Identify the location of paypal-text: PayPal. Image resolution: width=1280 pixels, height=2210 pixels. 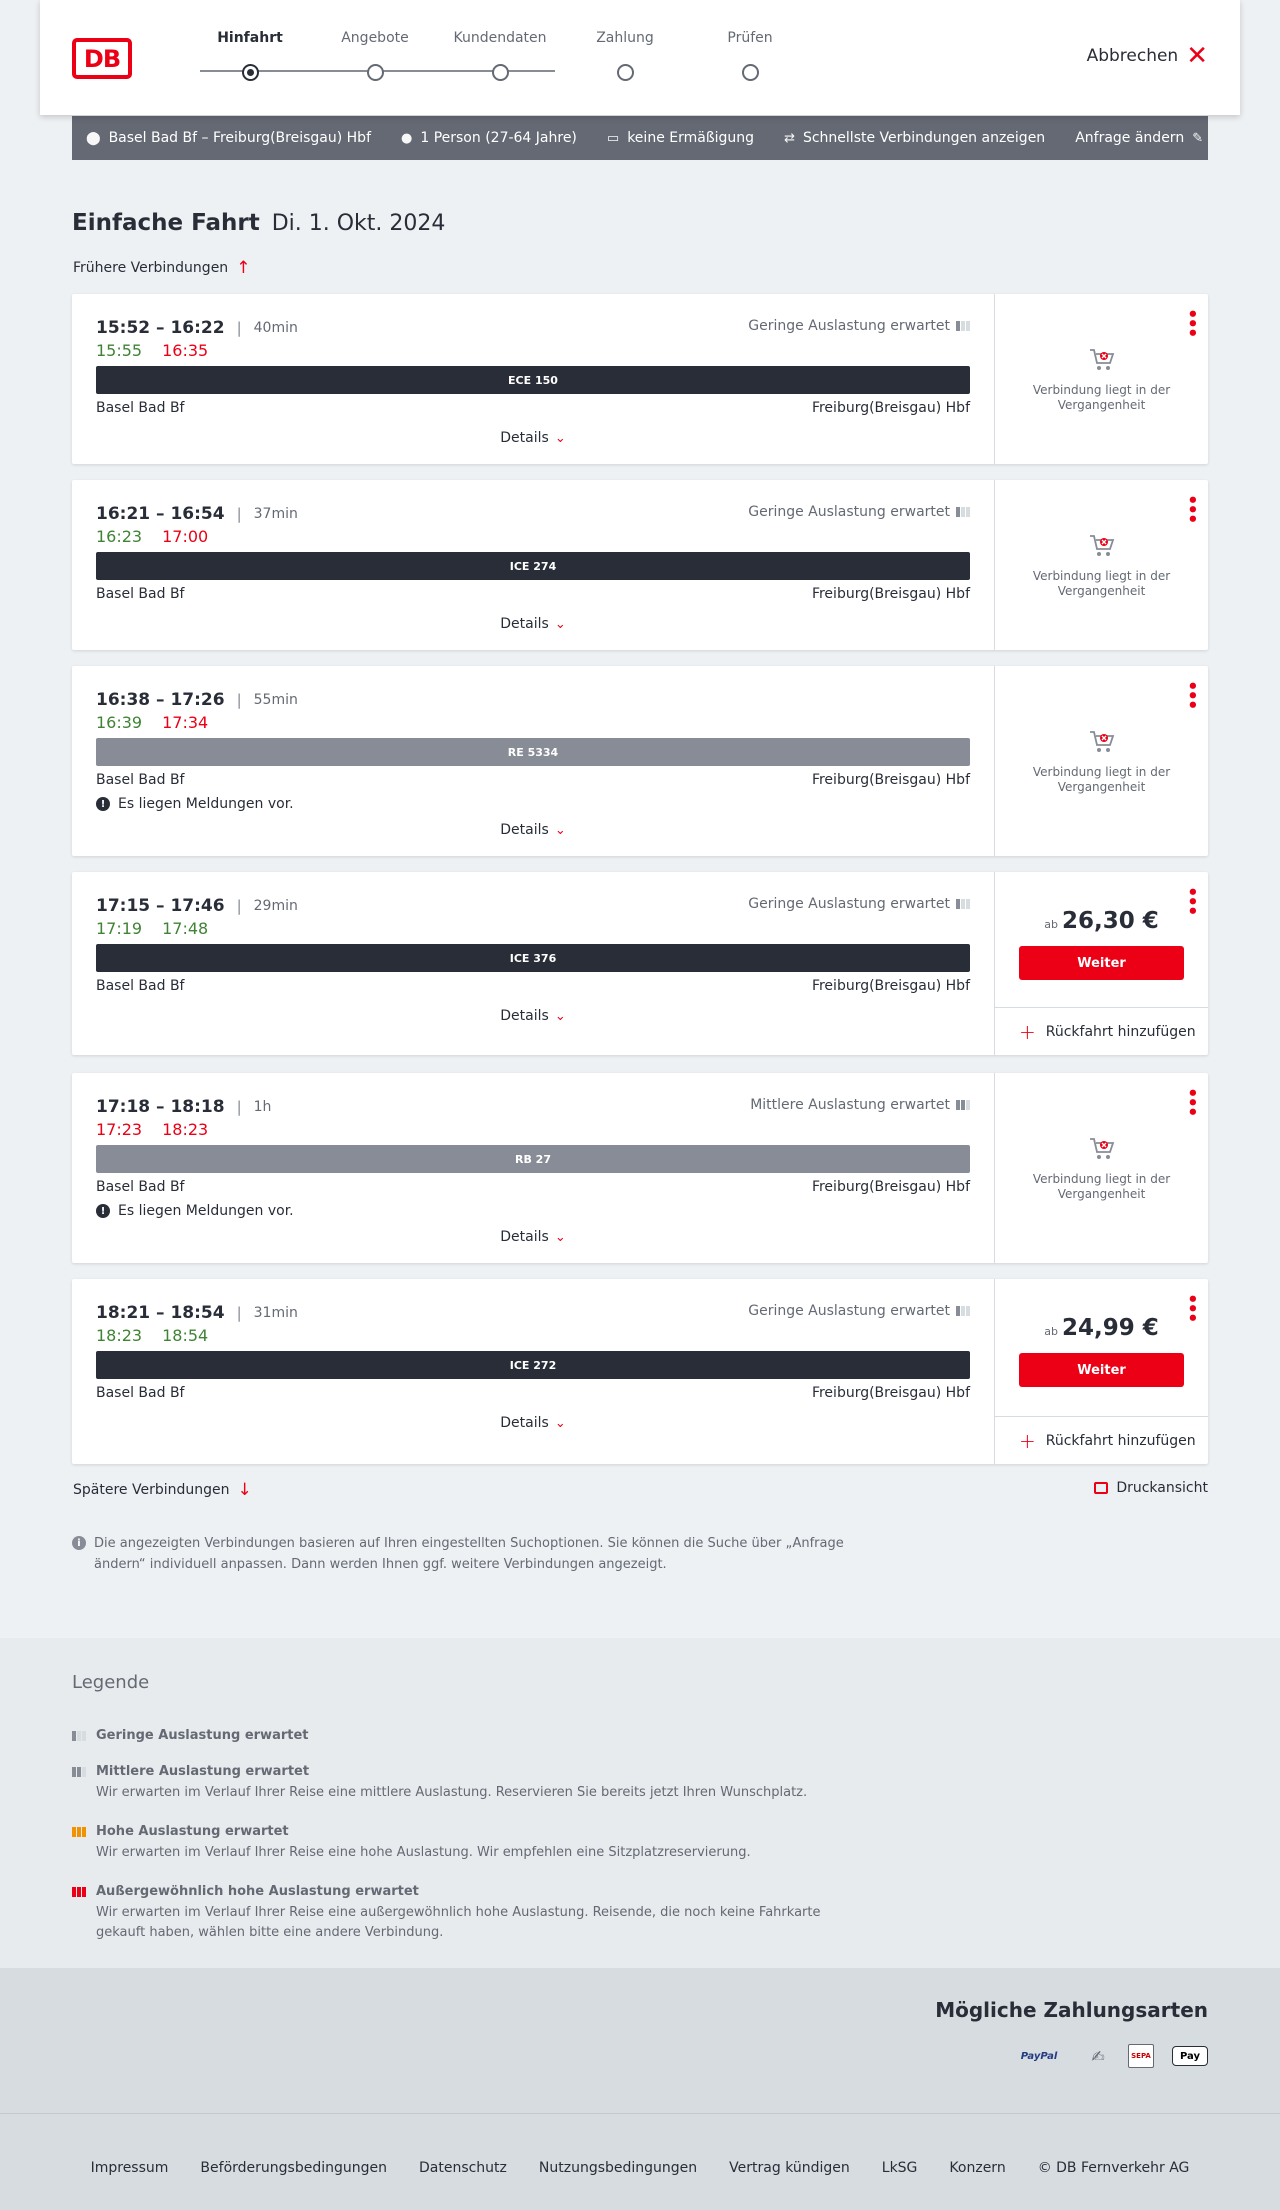
(1039, 2056).